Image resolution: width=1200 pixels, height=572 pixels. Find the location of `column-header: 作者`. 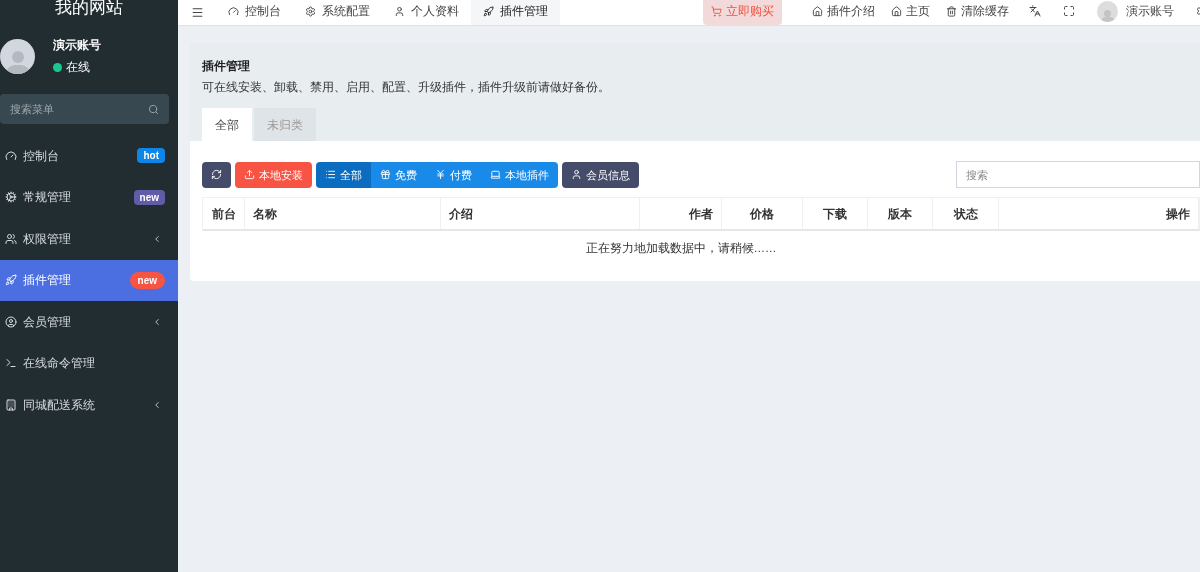

column-header: 作者 is located at coordinates (681, 214).